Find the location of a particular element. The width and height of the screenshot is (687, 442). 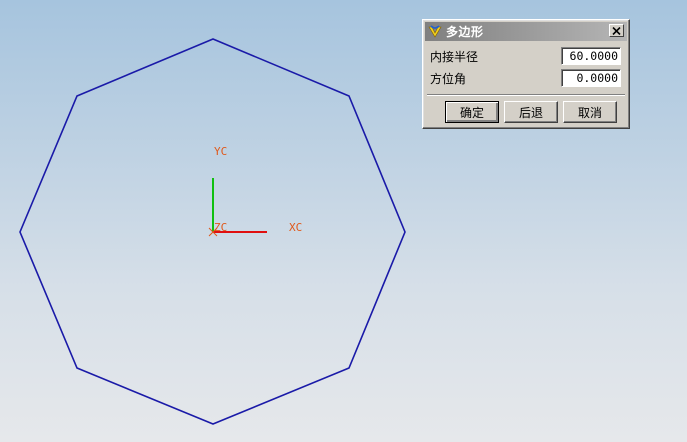

angle-input: 0.0000 is located at coordinates (591, 78).